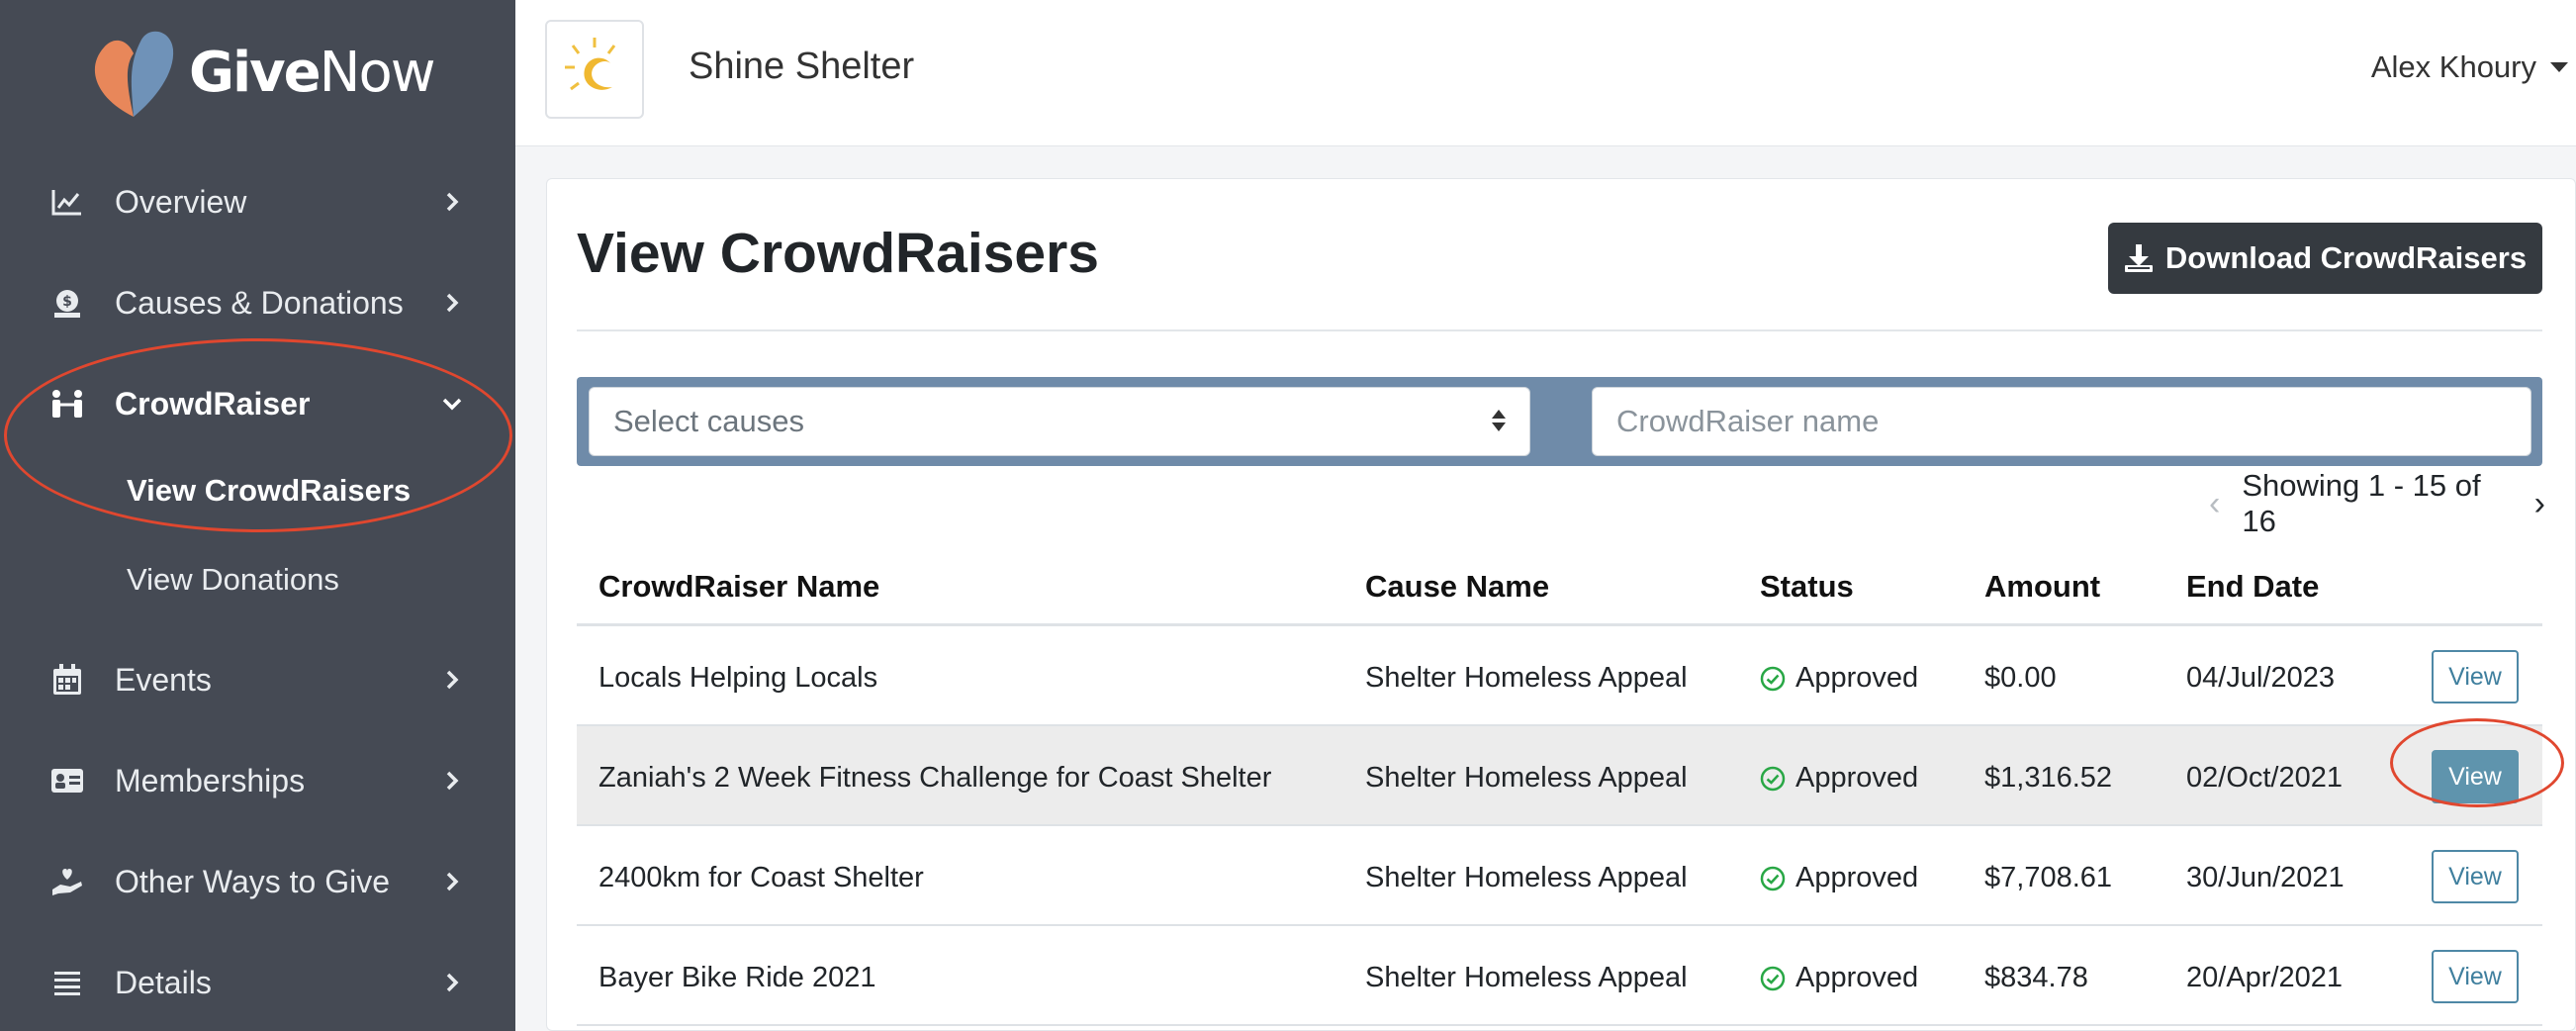 The width and height of the screenshot is (2576, 1031). What do you see at coordinates (67, 404) in the screenshot?
I see `people-icon` at bounding box center [67, 404].